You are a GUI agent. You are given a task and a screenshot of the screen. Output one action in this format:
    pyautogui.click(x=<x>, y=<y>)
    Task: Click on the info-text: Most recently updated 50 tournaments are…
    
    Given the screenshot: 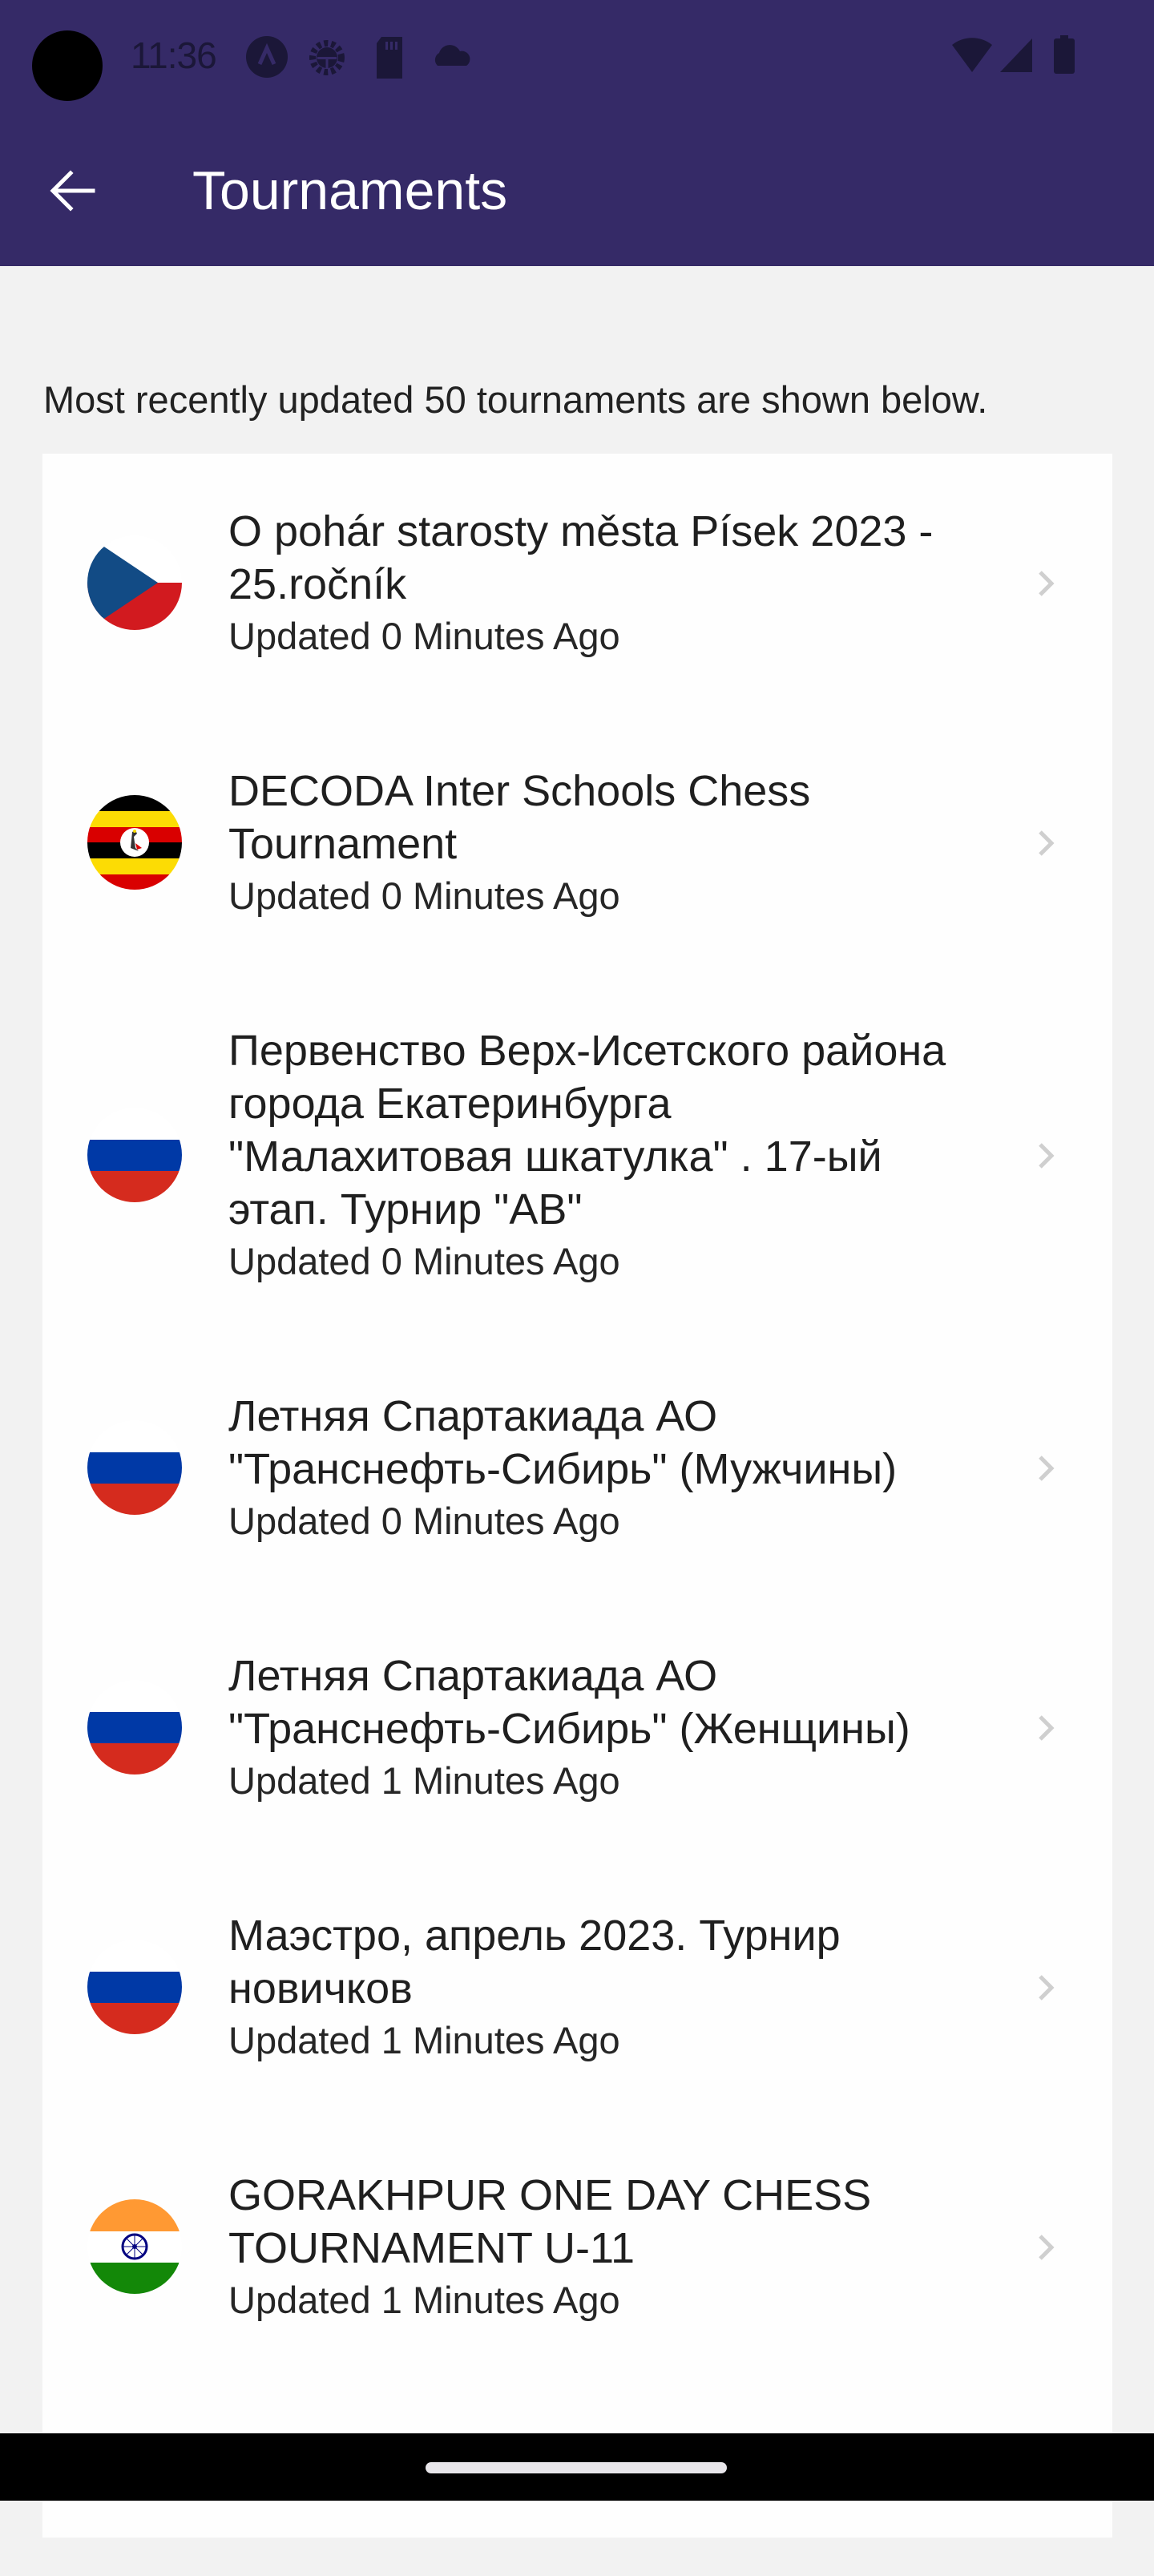 What is the action you would take?
    pyautogui.click(x=515, y=400)
    